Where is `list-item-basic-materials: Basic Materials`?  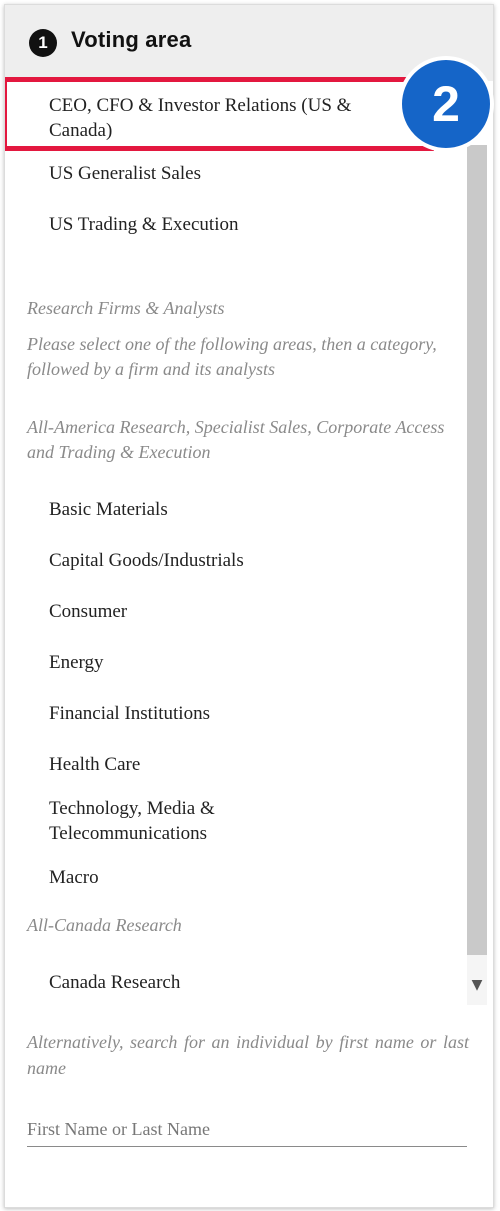 list-item-basic-materials: Basic Materials is located at coordinates (108, 509).